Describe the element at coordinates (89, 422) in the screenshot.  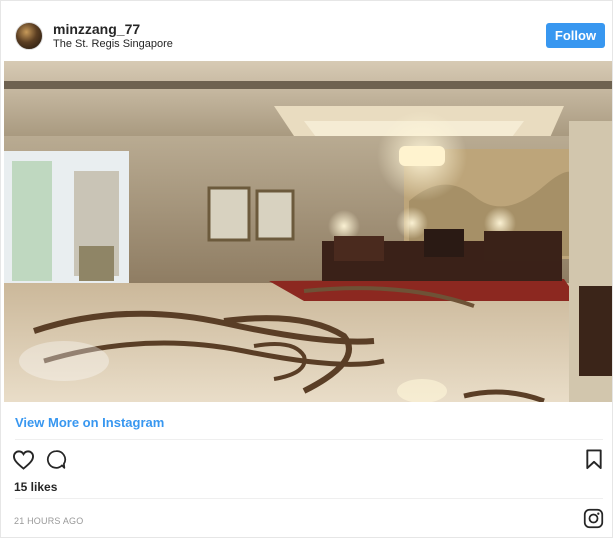
I see `view-more-link: View More on Instagram` at that location.